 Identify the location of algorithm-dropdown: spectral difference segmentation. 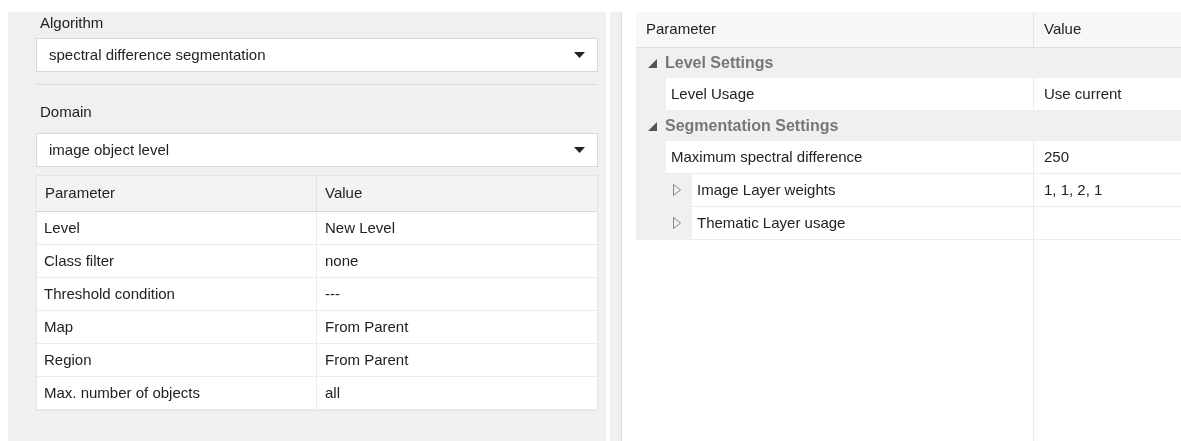
(317, 55).